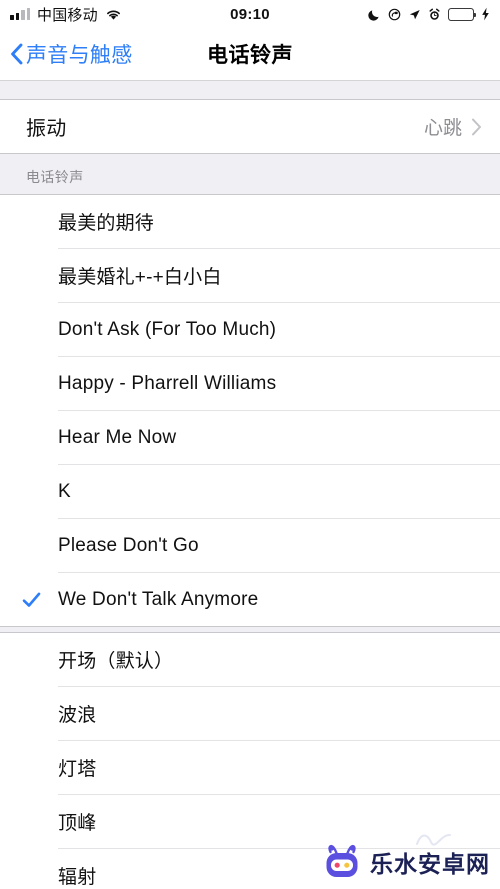 The height and width of the screenshot is (889, 500). I want to click on group-spacer-top, so click(250, 90).